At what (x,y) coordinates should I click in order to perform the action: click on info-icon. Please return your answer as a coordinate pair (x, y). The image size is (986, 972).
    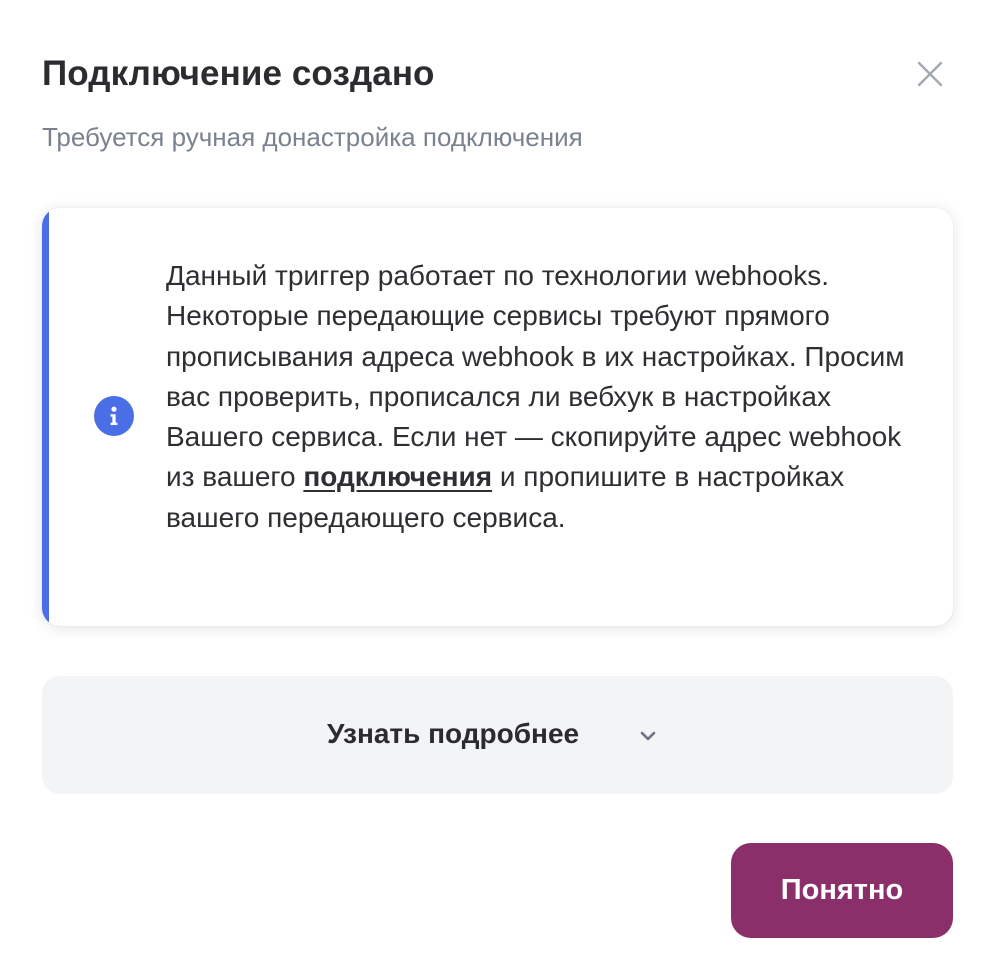
    Looking at the image, I should click on (114, 416).